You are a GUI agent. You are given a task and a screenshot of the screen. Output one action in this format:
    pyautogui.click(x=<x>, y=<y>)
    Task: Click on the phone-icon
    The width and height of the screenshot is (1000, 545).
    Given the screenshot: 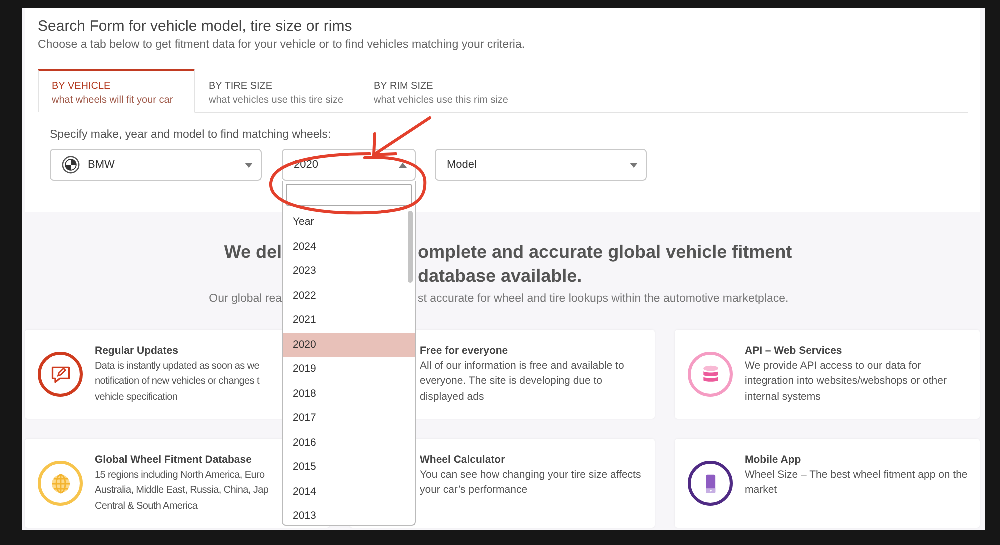 What is the action you would take?
    pyautogui.click(x=710, y=483)
    